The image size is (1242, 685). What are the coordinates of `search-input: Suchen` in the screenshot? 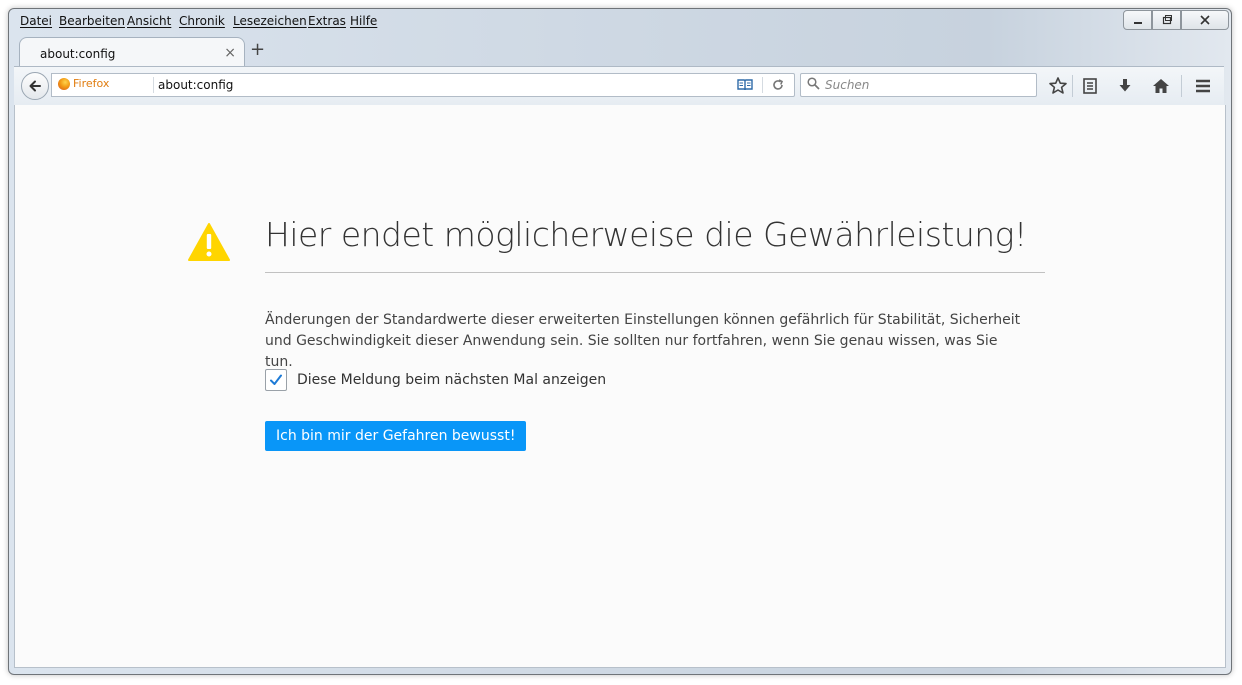 It's located at (847, 85).